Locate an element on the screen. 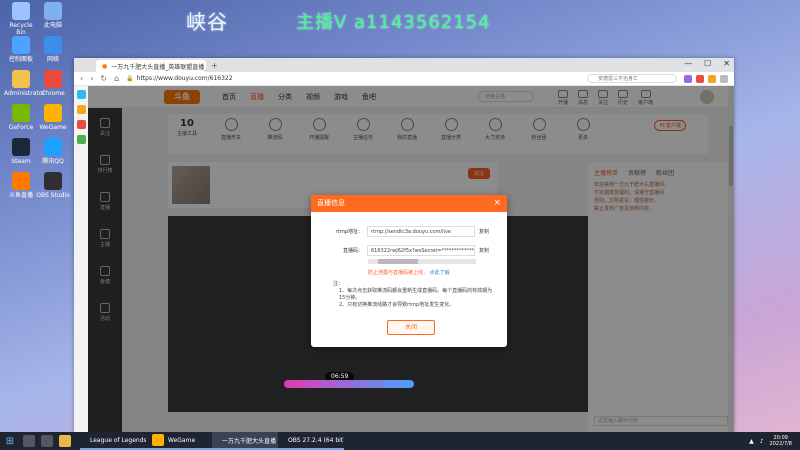  url-field: 🔒 https://www.douyu.com/616322 is located at coordinates (291, 79).